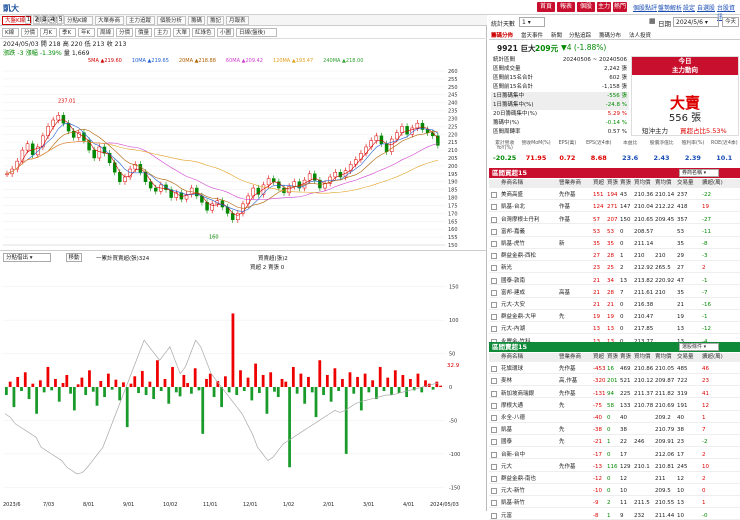  What do you see at coordinates (502, 35) in the screenshot?
I see `right-tab-0: 籌碼分佈` at bounding box center [502, 35].